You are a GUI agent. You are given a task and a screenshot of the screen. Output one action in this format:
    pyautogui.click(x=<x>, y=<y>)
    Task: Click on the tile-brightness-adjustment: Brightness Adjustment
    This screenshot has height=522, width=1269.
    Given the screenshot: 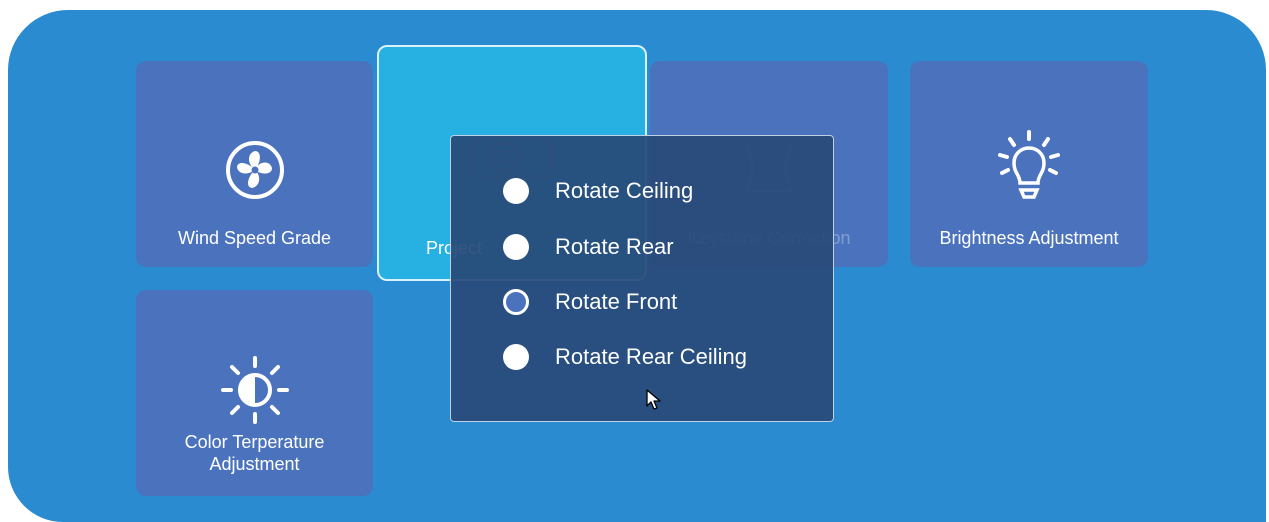 What is the action you would take?
    pyautogui.click(x=1029, y=164)
    